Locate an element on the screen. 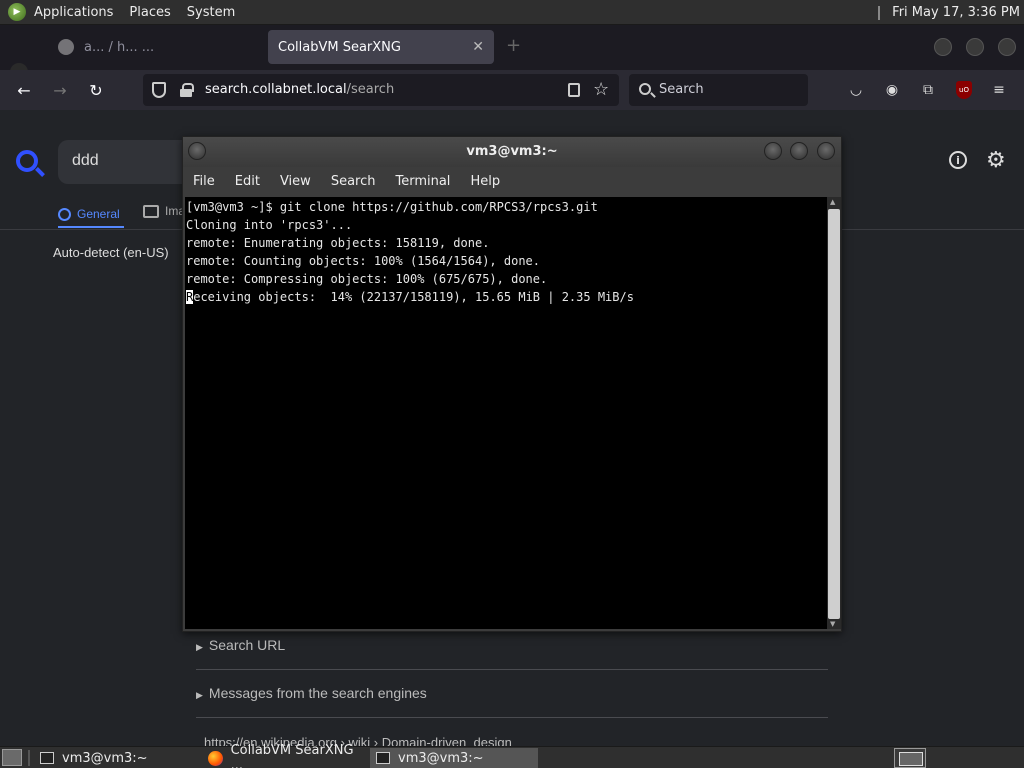  places-menu: Places is located at coordinates (149, 12).